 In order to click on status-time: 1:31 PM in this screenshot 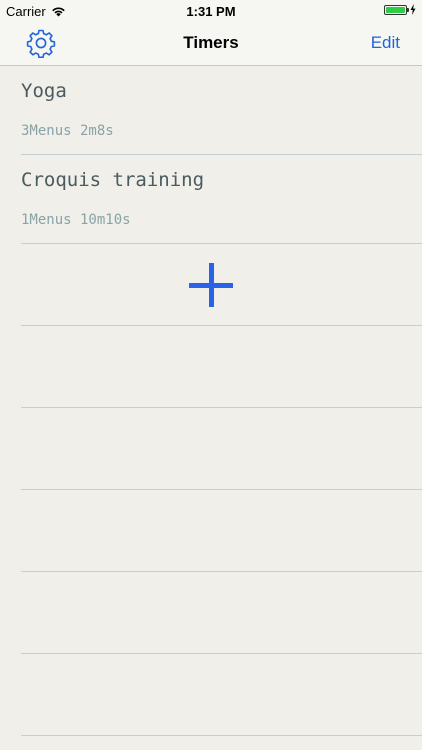, I will do `click(211, 11)`.